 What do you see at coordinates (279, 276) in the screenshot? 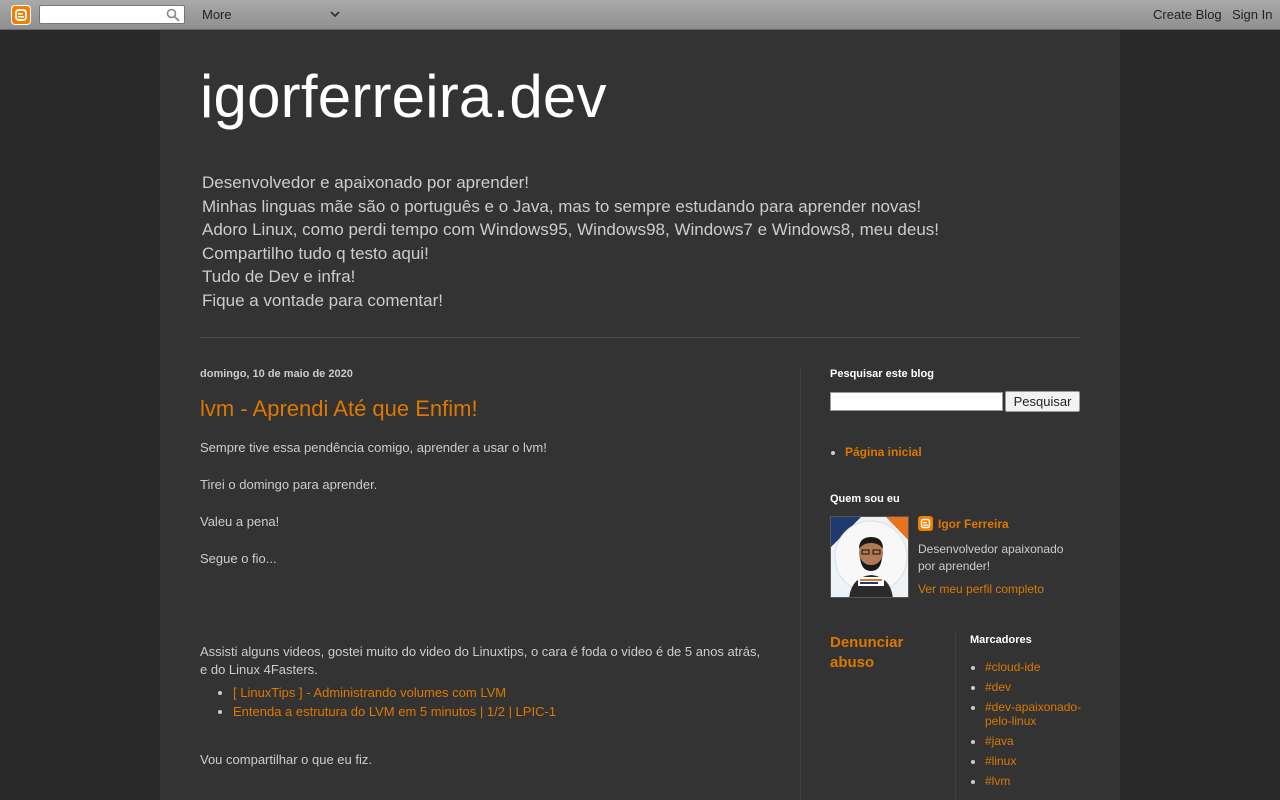
I see `description-line: Tudo de Dev e infra!` at bounding box center [279, 276].